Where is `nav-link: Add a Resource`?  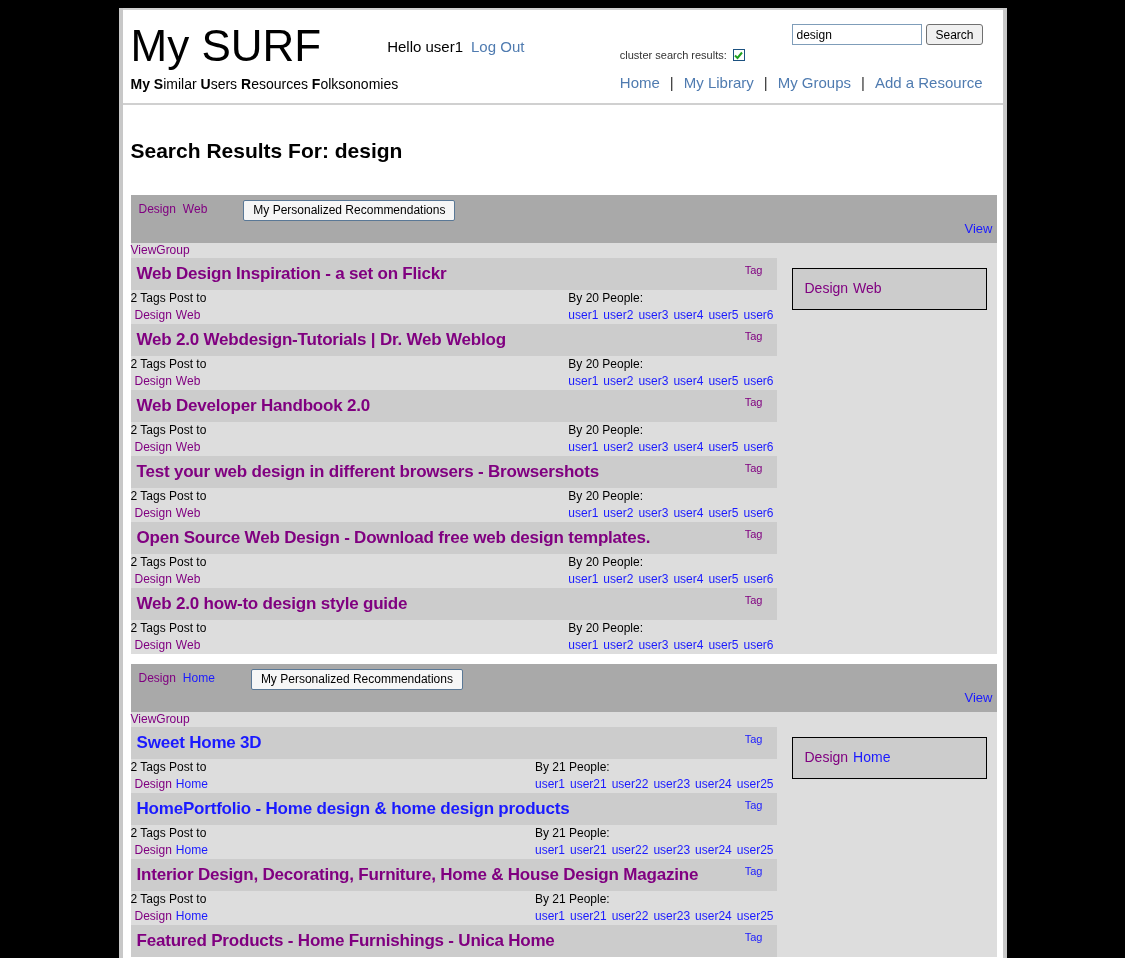
nav-link: Add a Resource is located at coordinates (928, 82).